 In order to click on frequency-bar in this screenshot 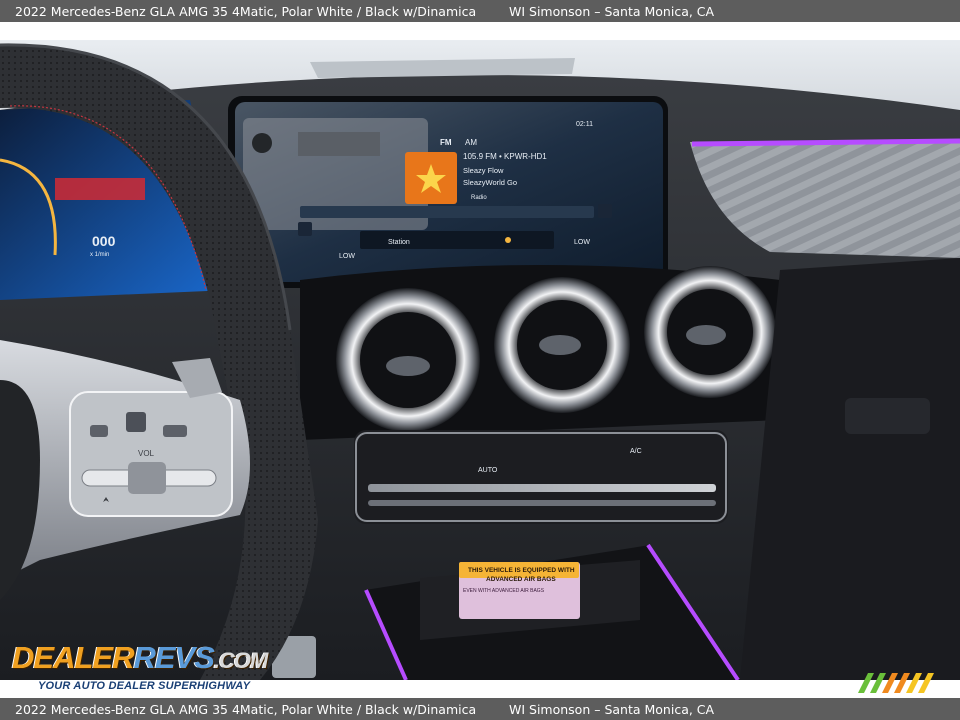, I will do `click(447, 212)`.